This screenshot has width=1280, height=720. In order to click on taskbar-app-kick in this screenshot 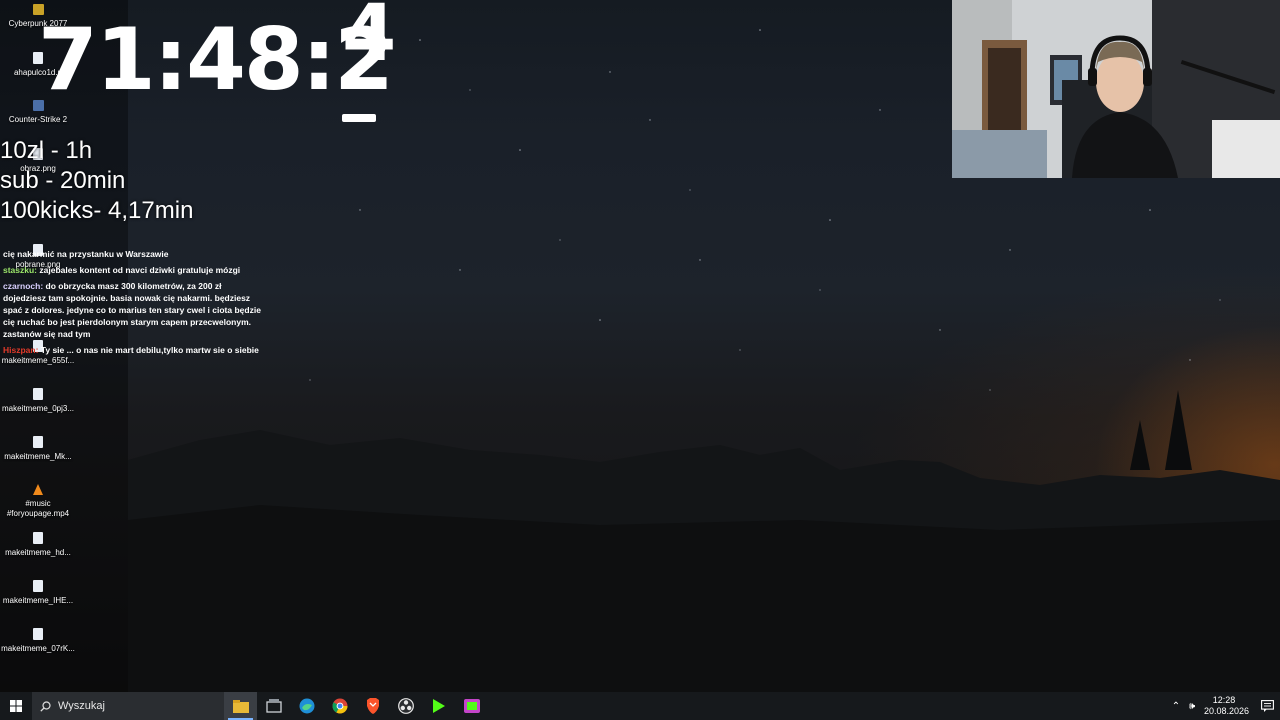, I will do `click(438, 706)`.